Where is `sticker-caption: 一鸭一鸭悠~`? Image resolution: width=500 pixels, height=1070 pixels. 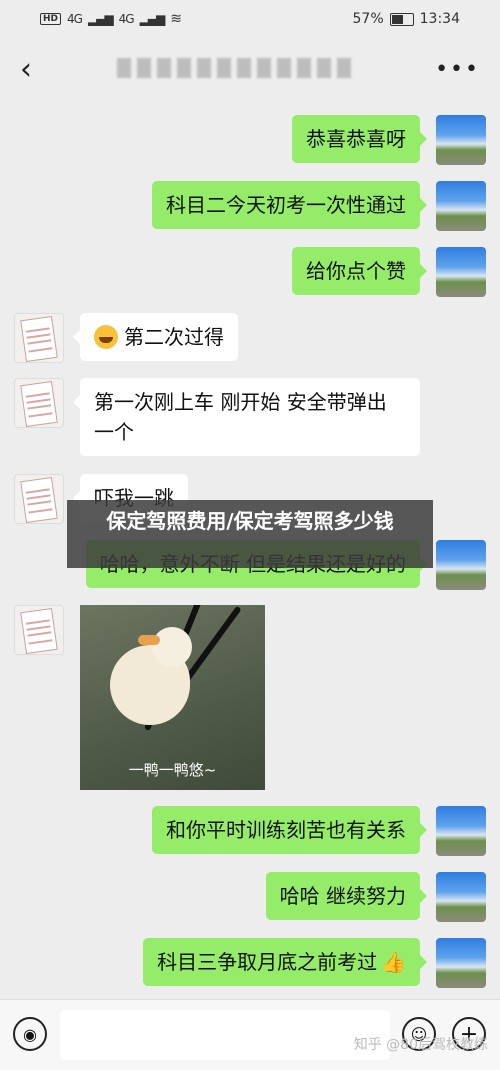
sticker-caption: 一鸭一鸭悠~ is located at coordinates (172, 770).